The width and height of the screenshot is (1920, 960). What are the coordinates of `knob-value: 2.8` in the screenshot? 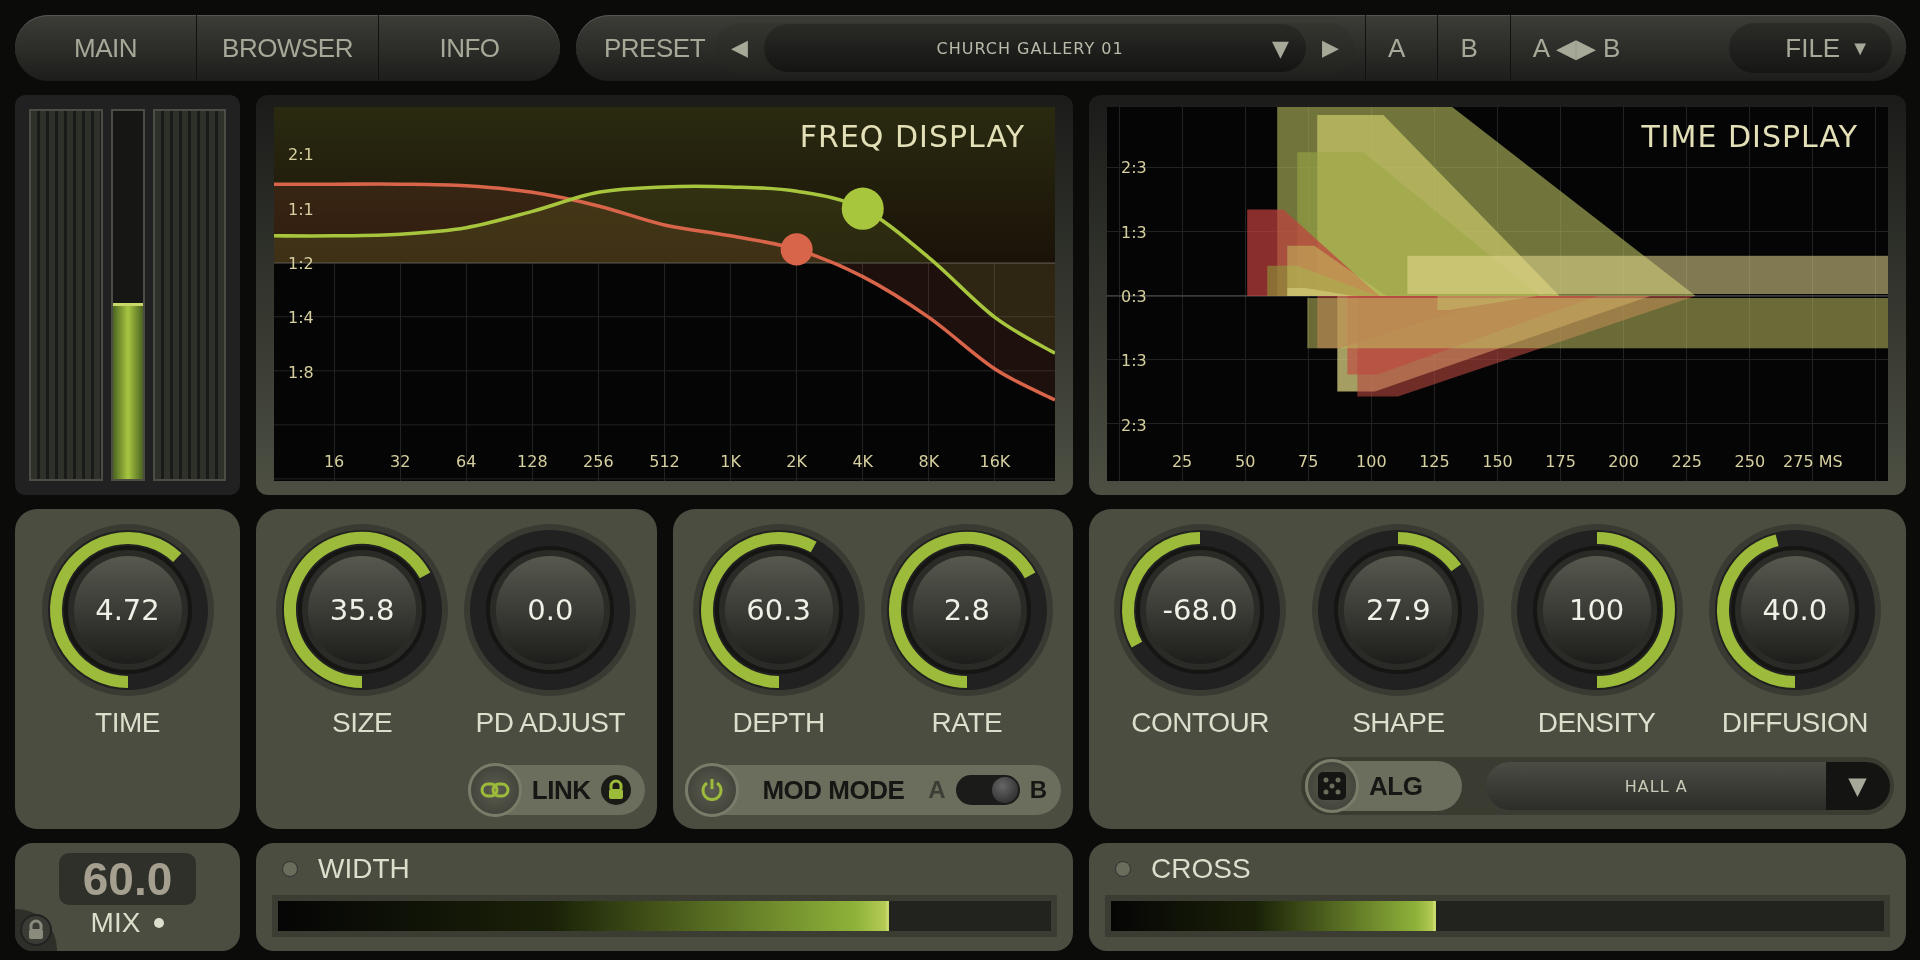 It's located at (966, 610).